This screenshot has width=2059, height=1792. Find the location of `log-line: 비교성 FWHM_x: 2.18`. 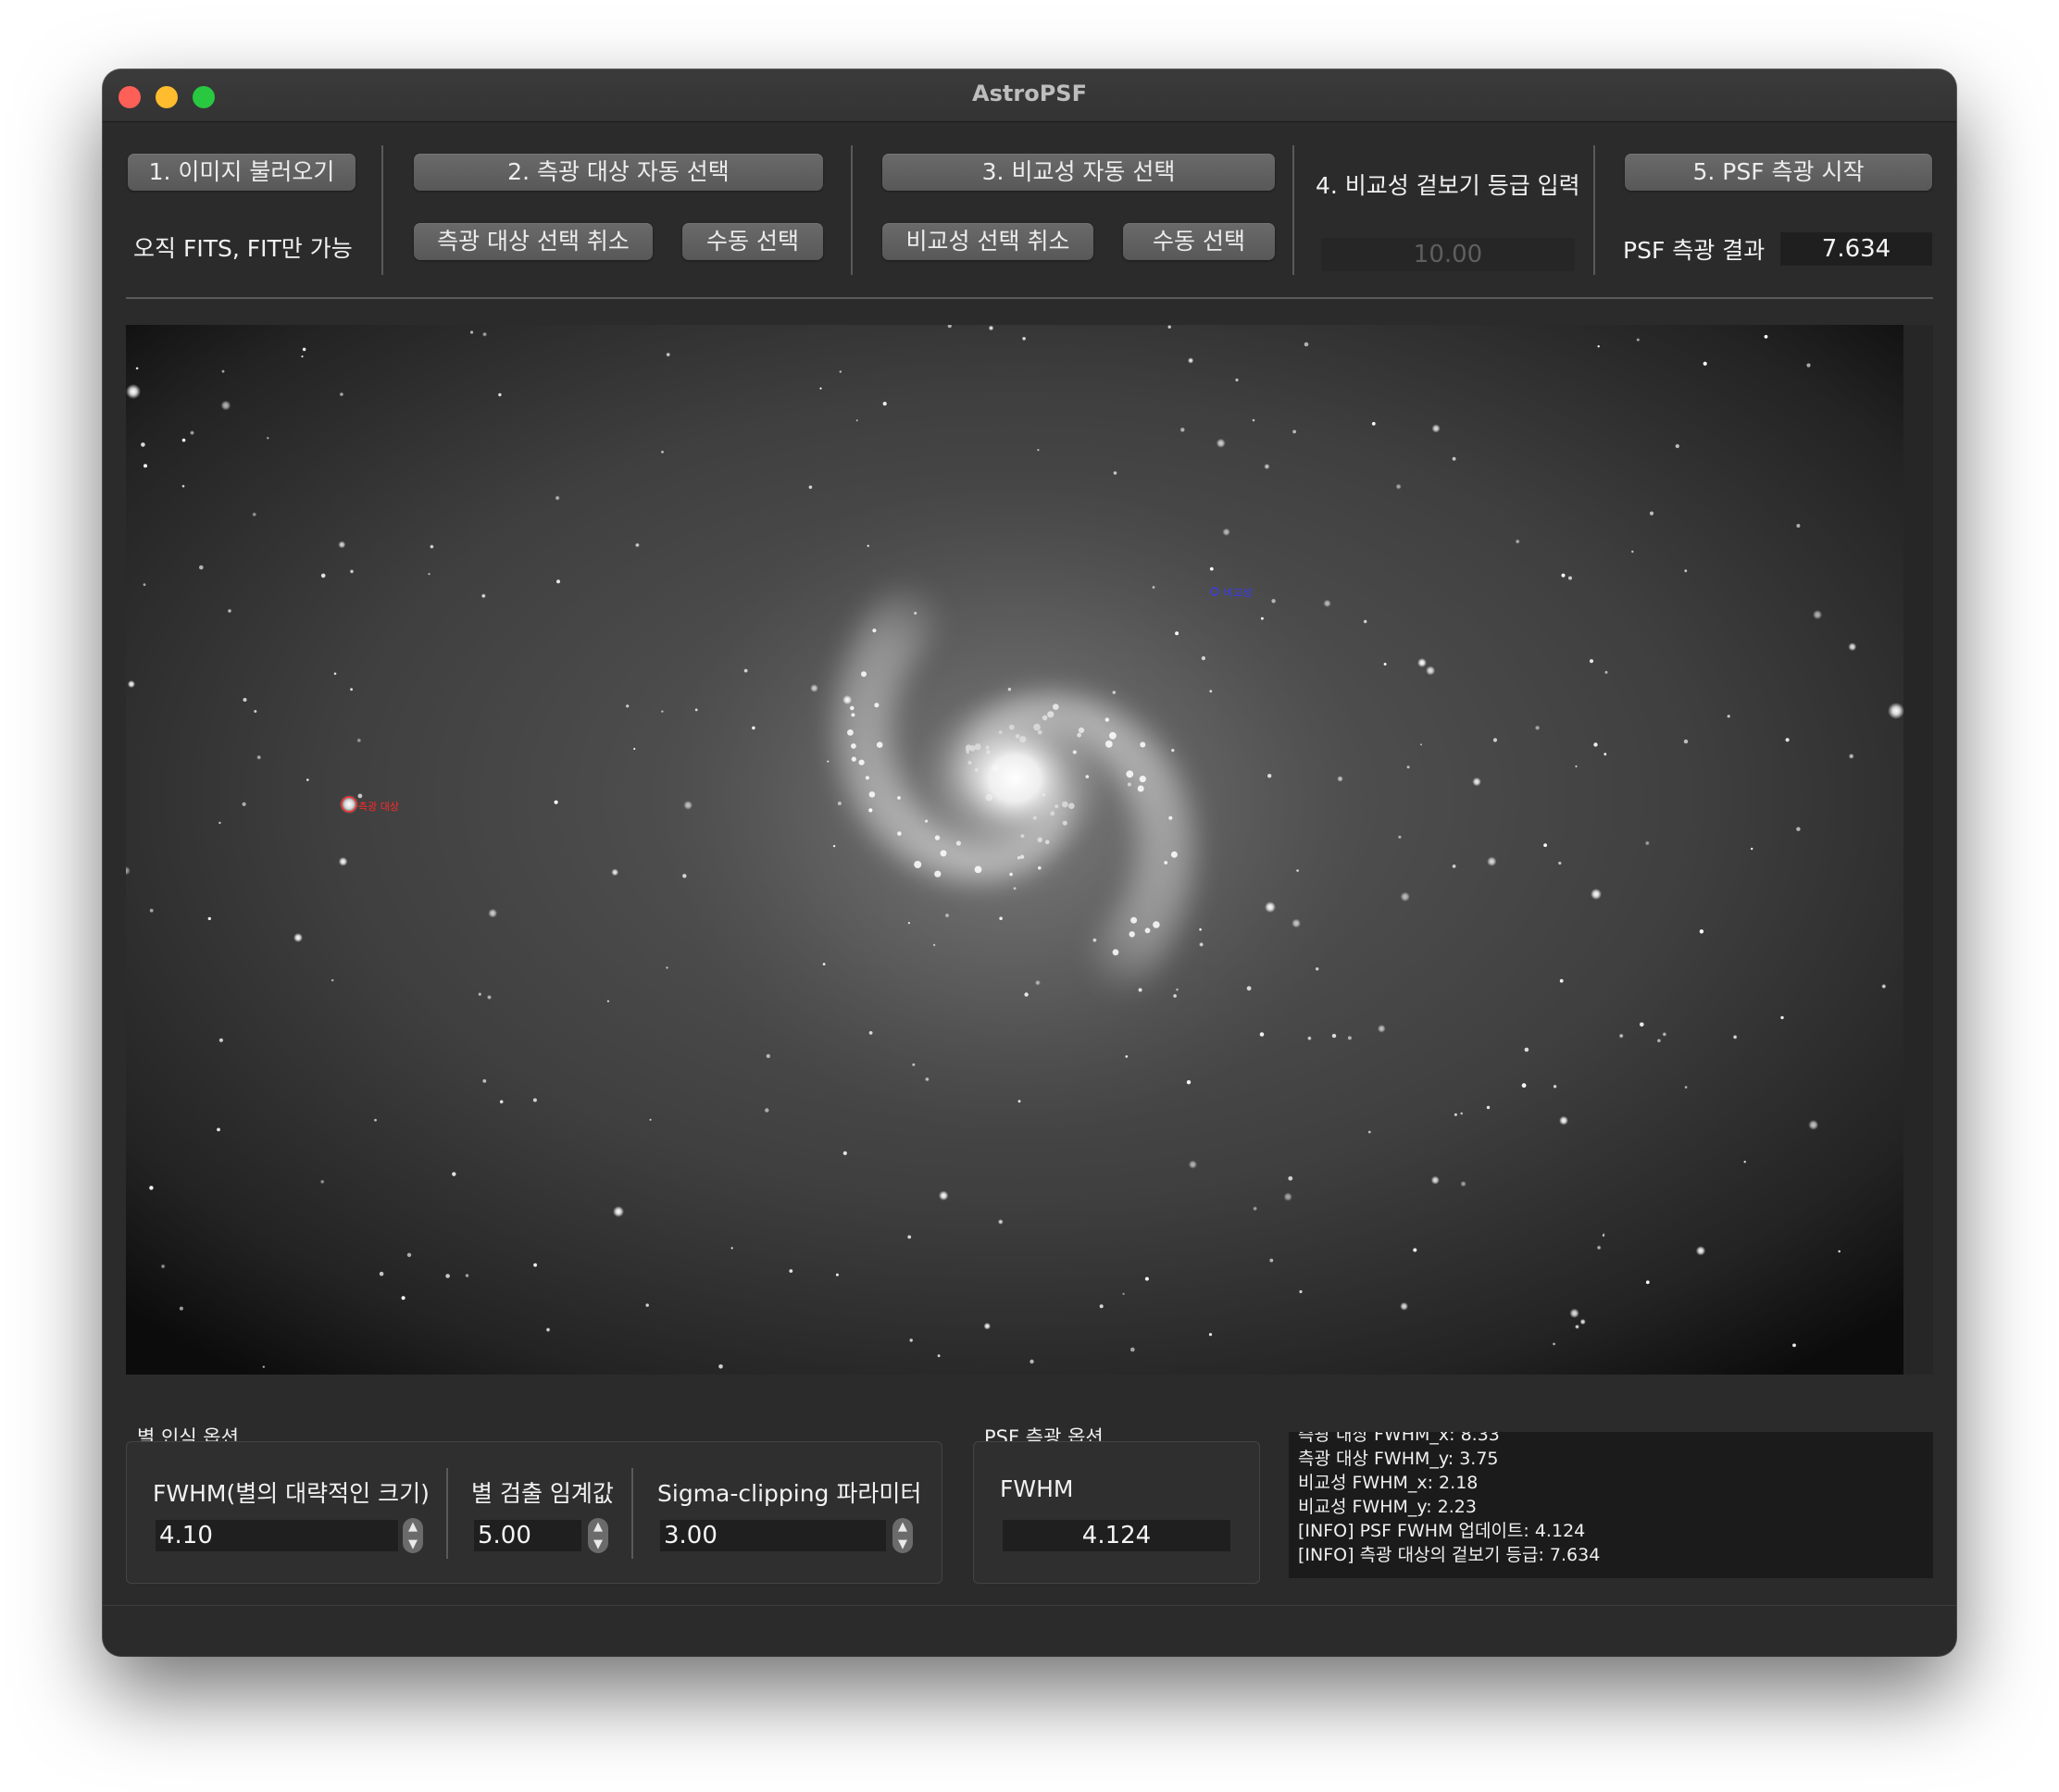

log-line: 비교성 FWHM_x: 2.18 is located at coordinates (1388, 1483).